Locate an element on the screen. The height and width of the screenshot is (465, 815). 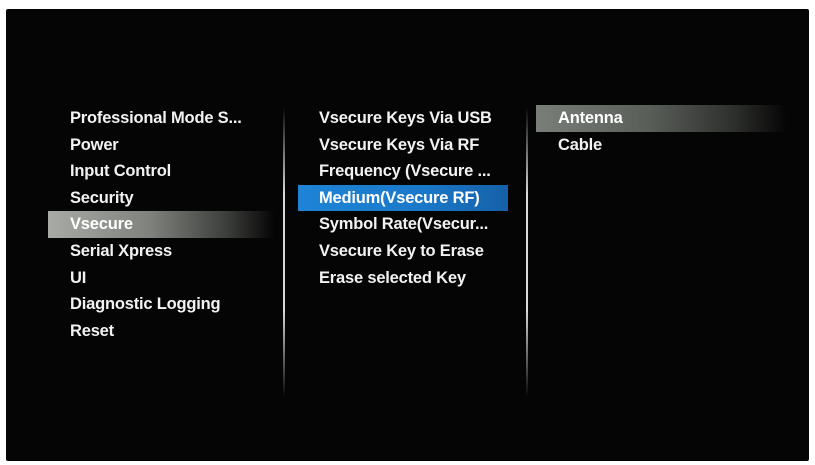
menu-item-vsecure-keys-rf: Vsecure Keys Via RF is located at coordinates (403, 145).